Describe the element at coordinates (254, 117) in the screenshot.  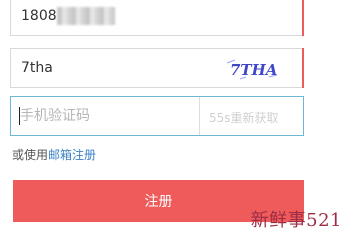
I see `resend-code-button: 55s重新获取` at that location.